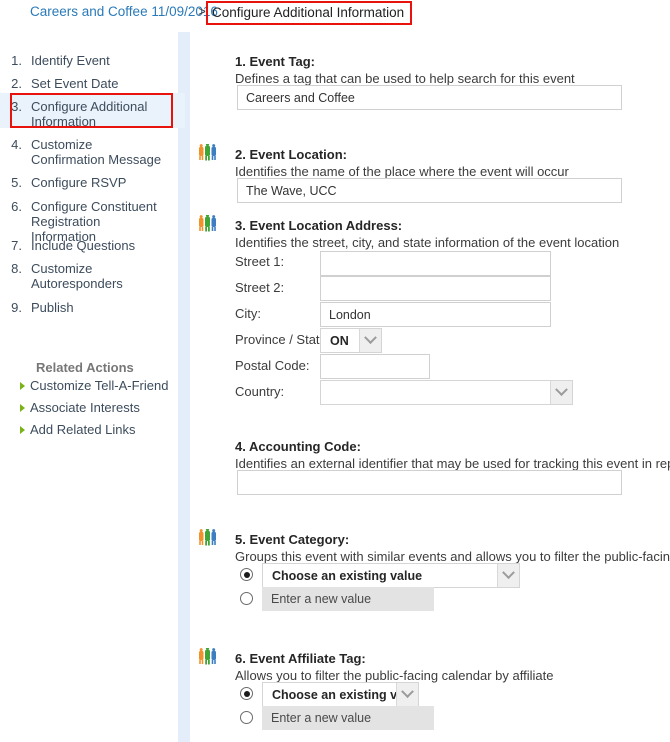 The width and height of the screenshot is (670, 742). I want to click on sidebar-item-number: 8., so click(16, 268).